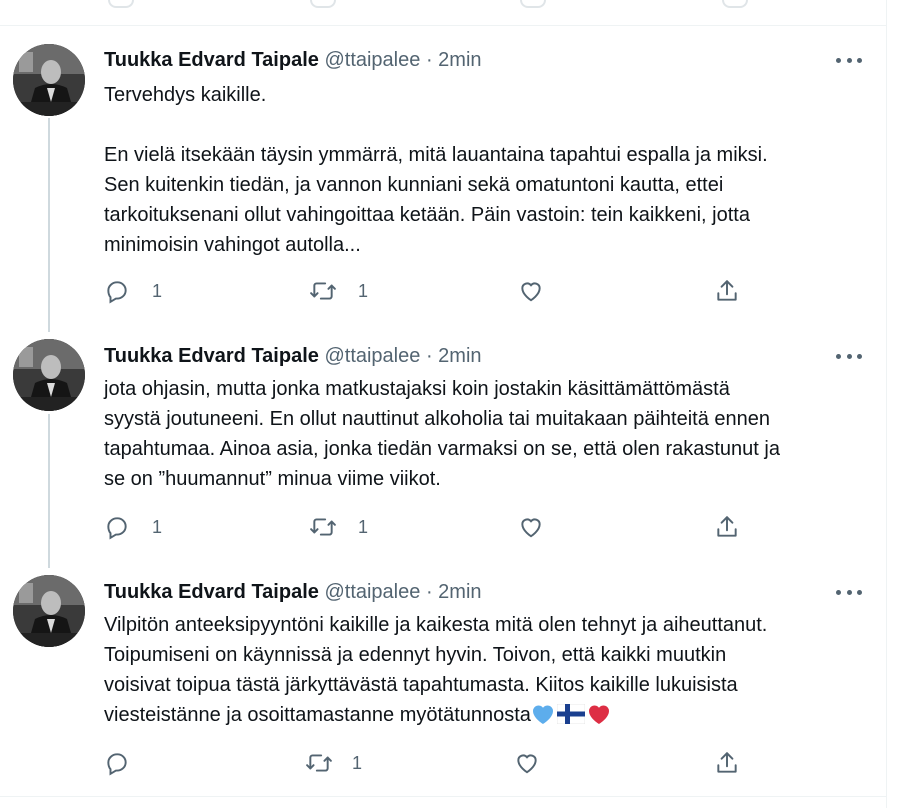  What do you see at coordinates (372, 592) in the screenshot?
I see `author-handle: @ttaipalee` at bounding box center [372, 592].